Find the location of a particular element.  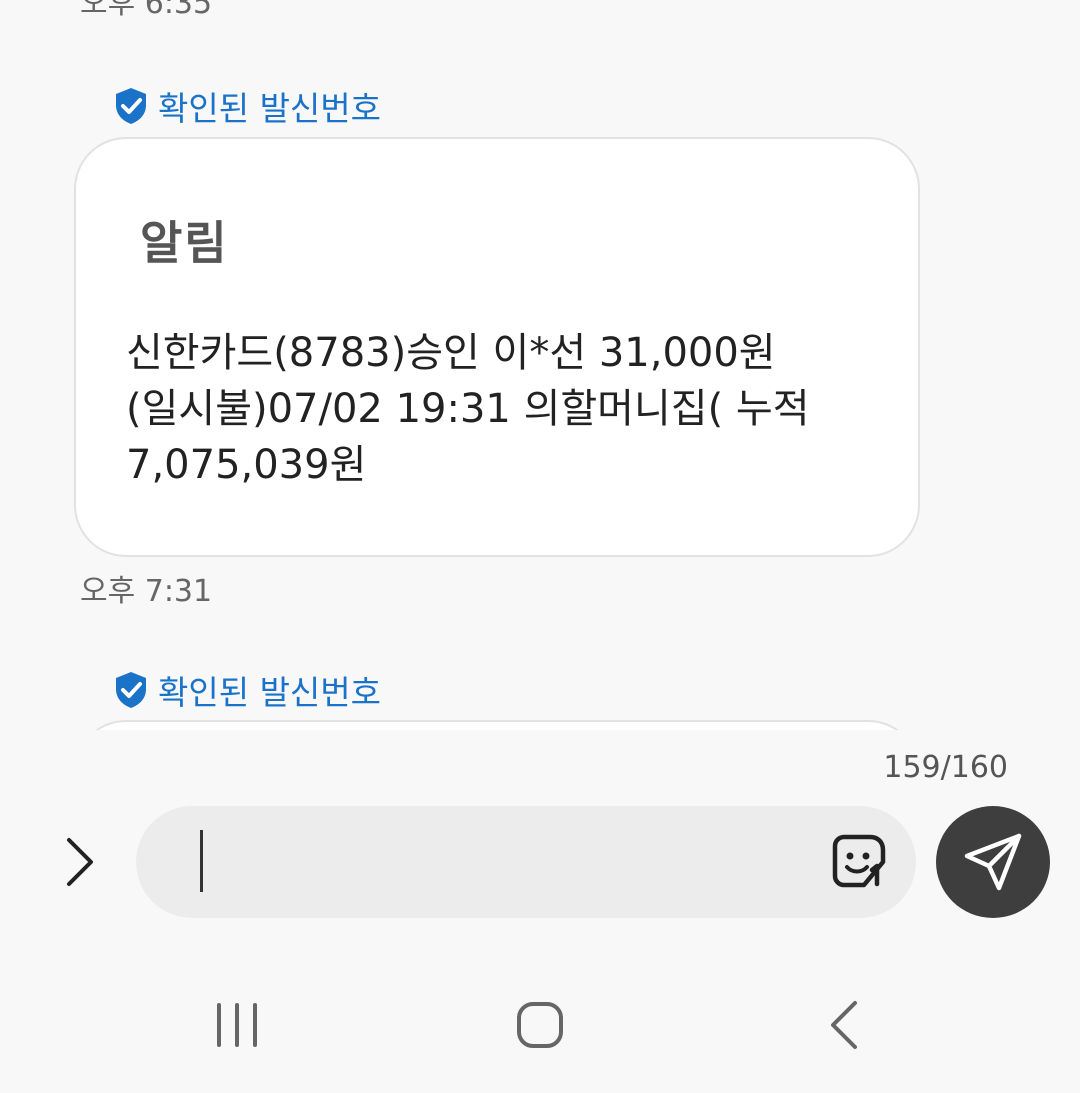

chevron-right-icon is located at coordinates (80, 862).